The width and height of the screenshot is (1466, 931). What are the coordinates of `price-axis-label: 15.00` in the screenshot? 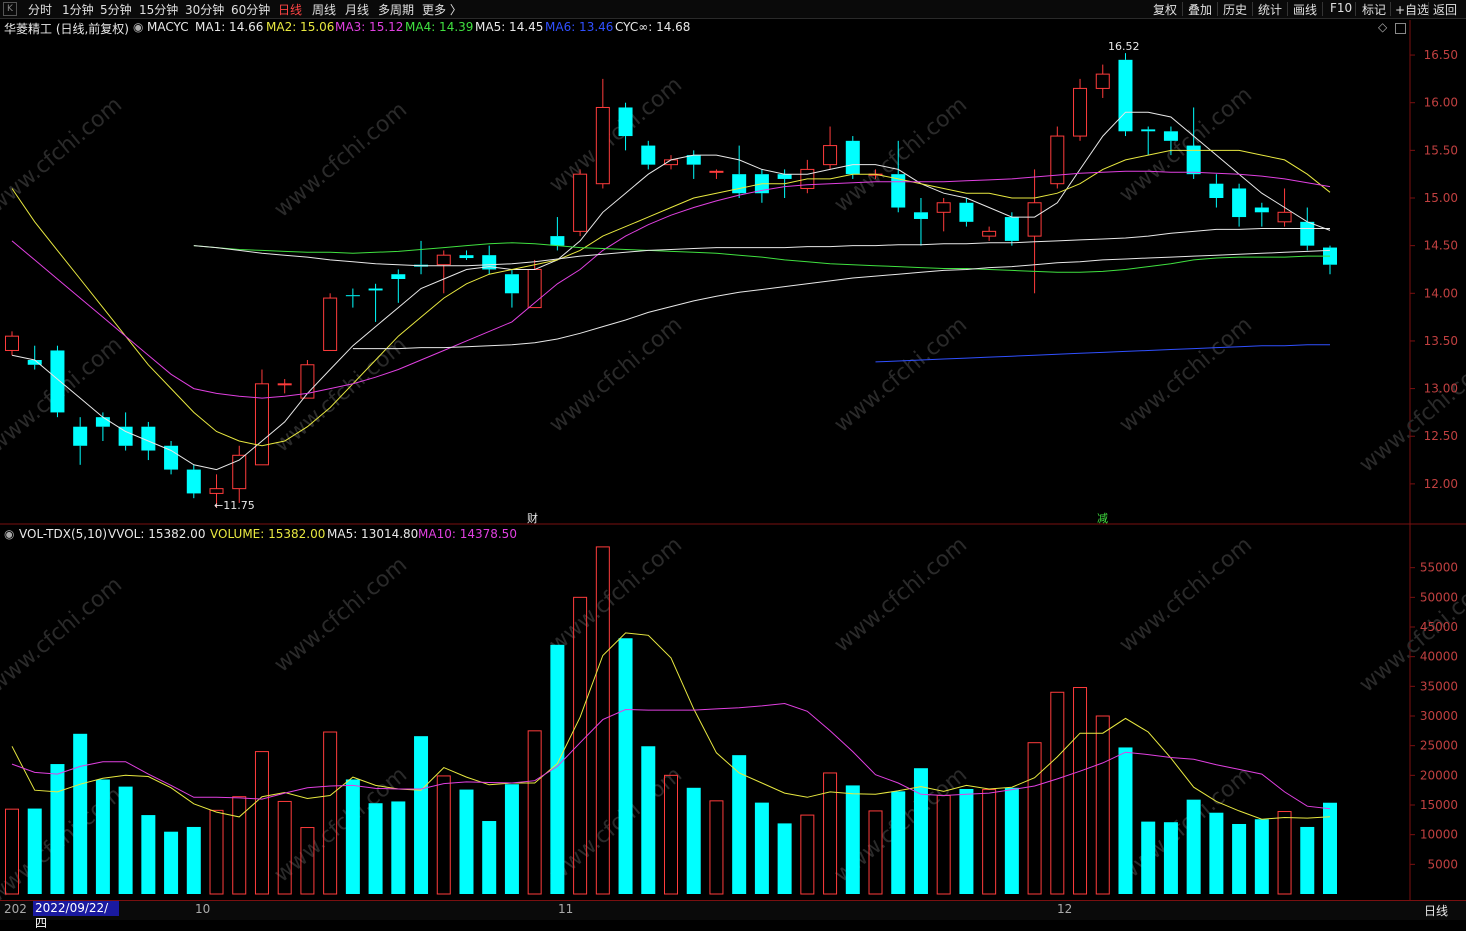 It's located at (1441, 198).